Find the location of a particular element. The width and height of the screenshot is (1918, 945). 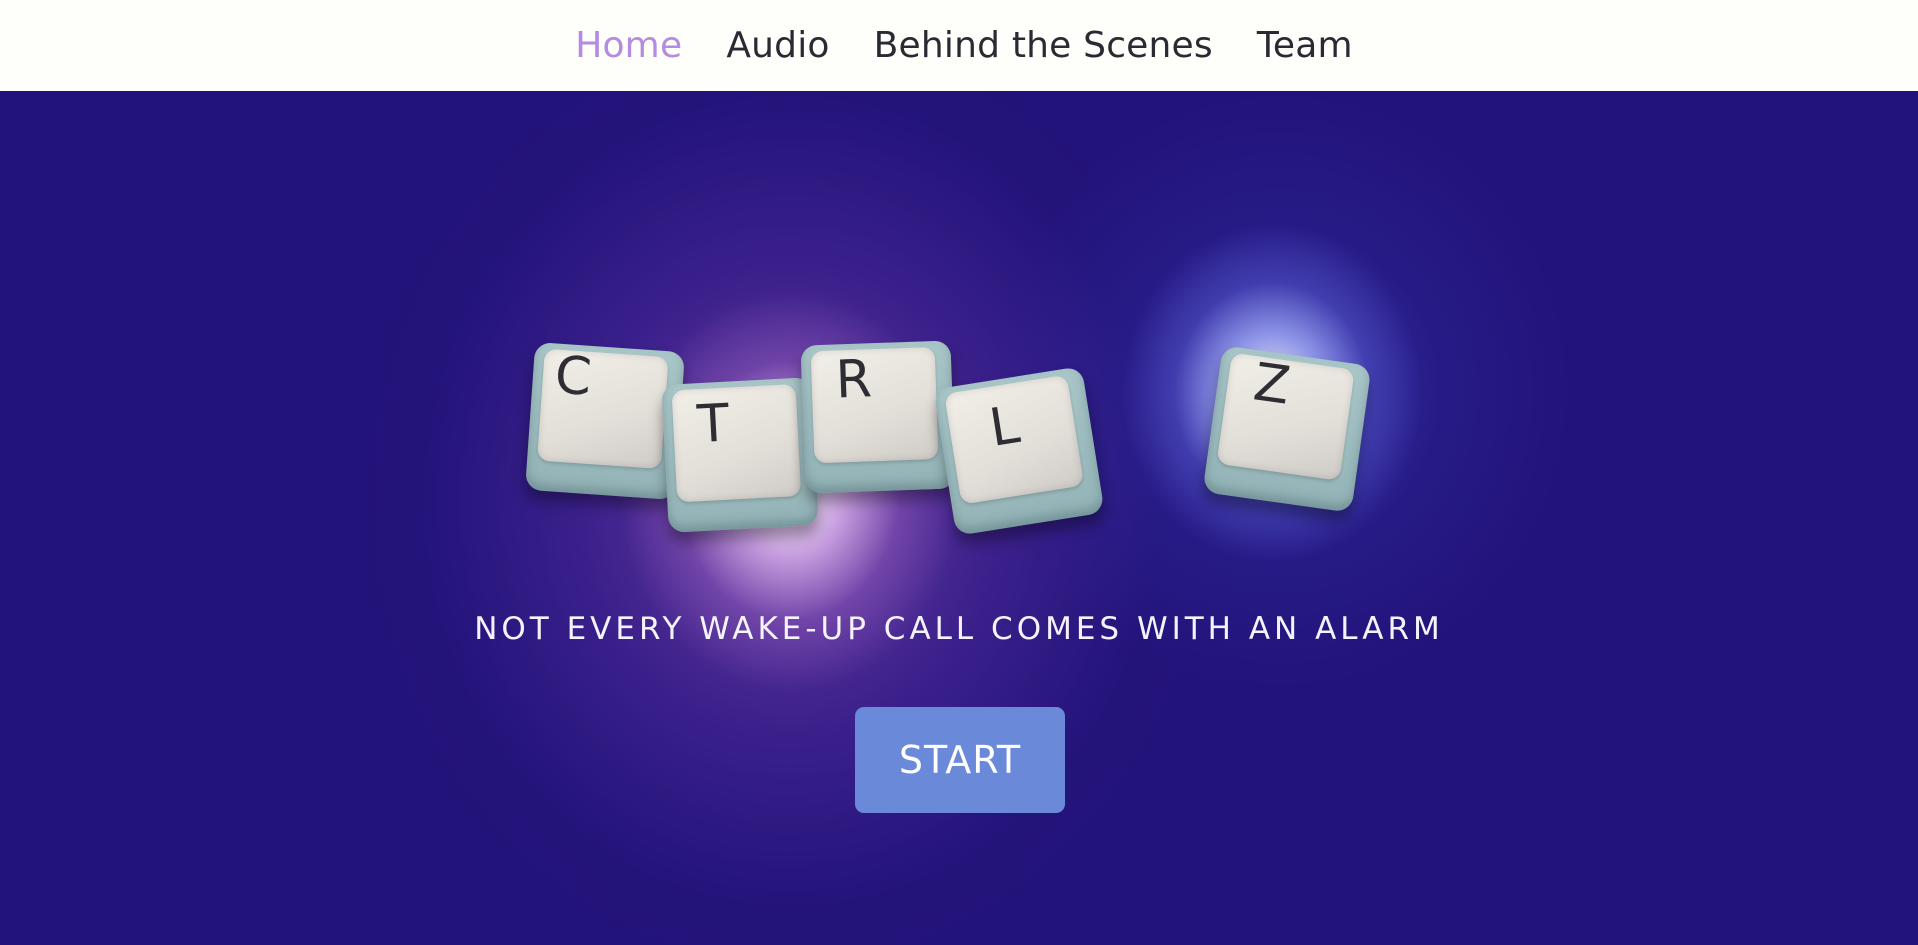

start-button: START is located at coordinates (960, 760).